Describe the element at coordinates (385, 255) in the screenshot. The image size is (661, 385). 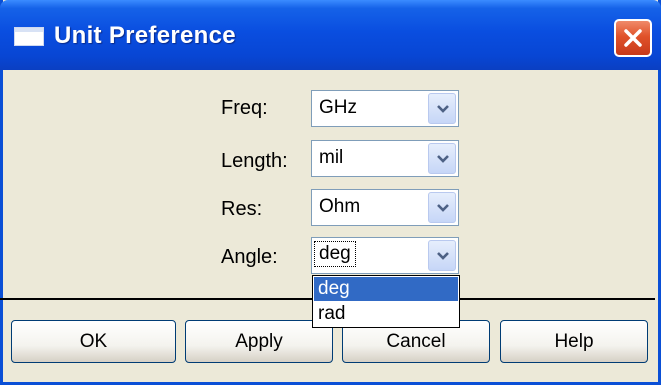
I see `angle-select: deg` at that location.